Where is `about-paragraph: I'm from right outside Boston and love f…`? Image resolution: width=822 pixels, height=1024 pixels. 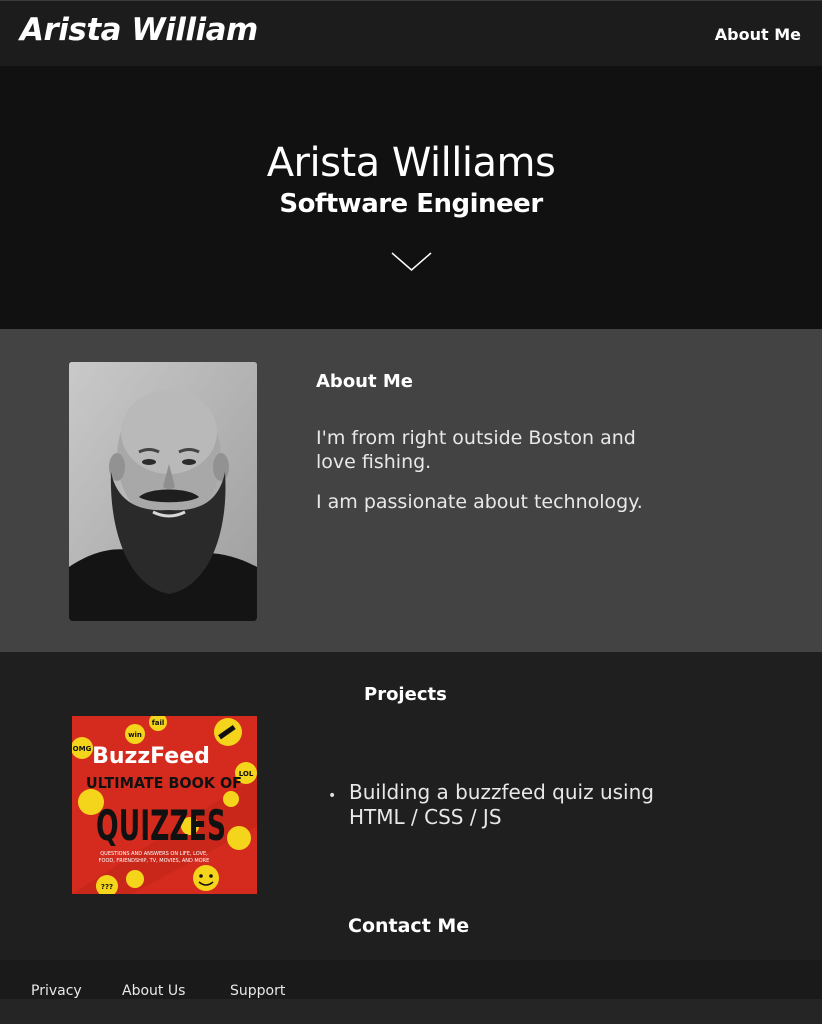 about-paragraph: I'm from right outside Boston and love f… is located at coordinates (476, 450).